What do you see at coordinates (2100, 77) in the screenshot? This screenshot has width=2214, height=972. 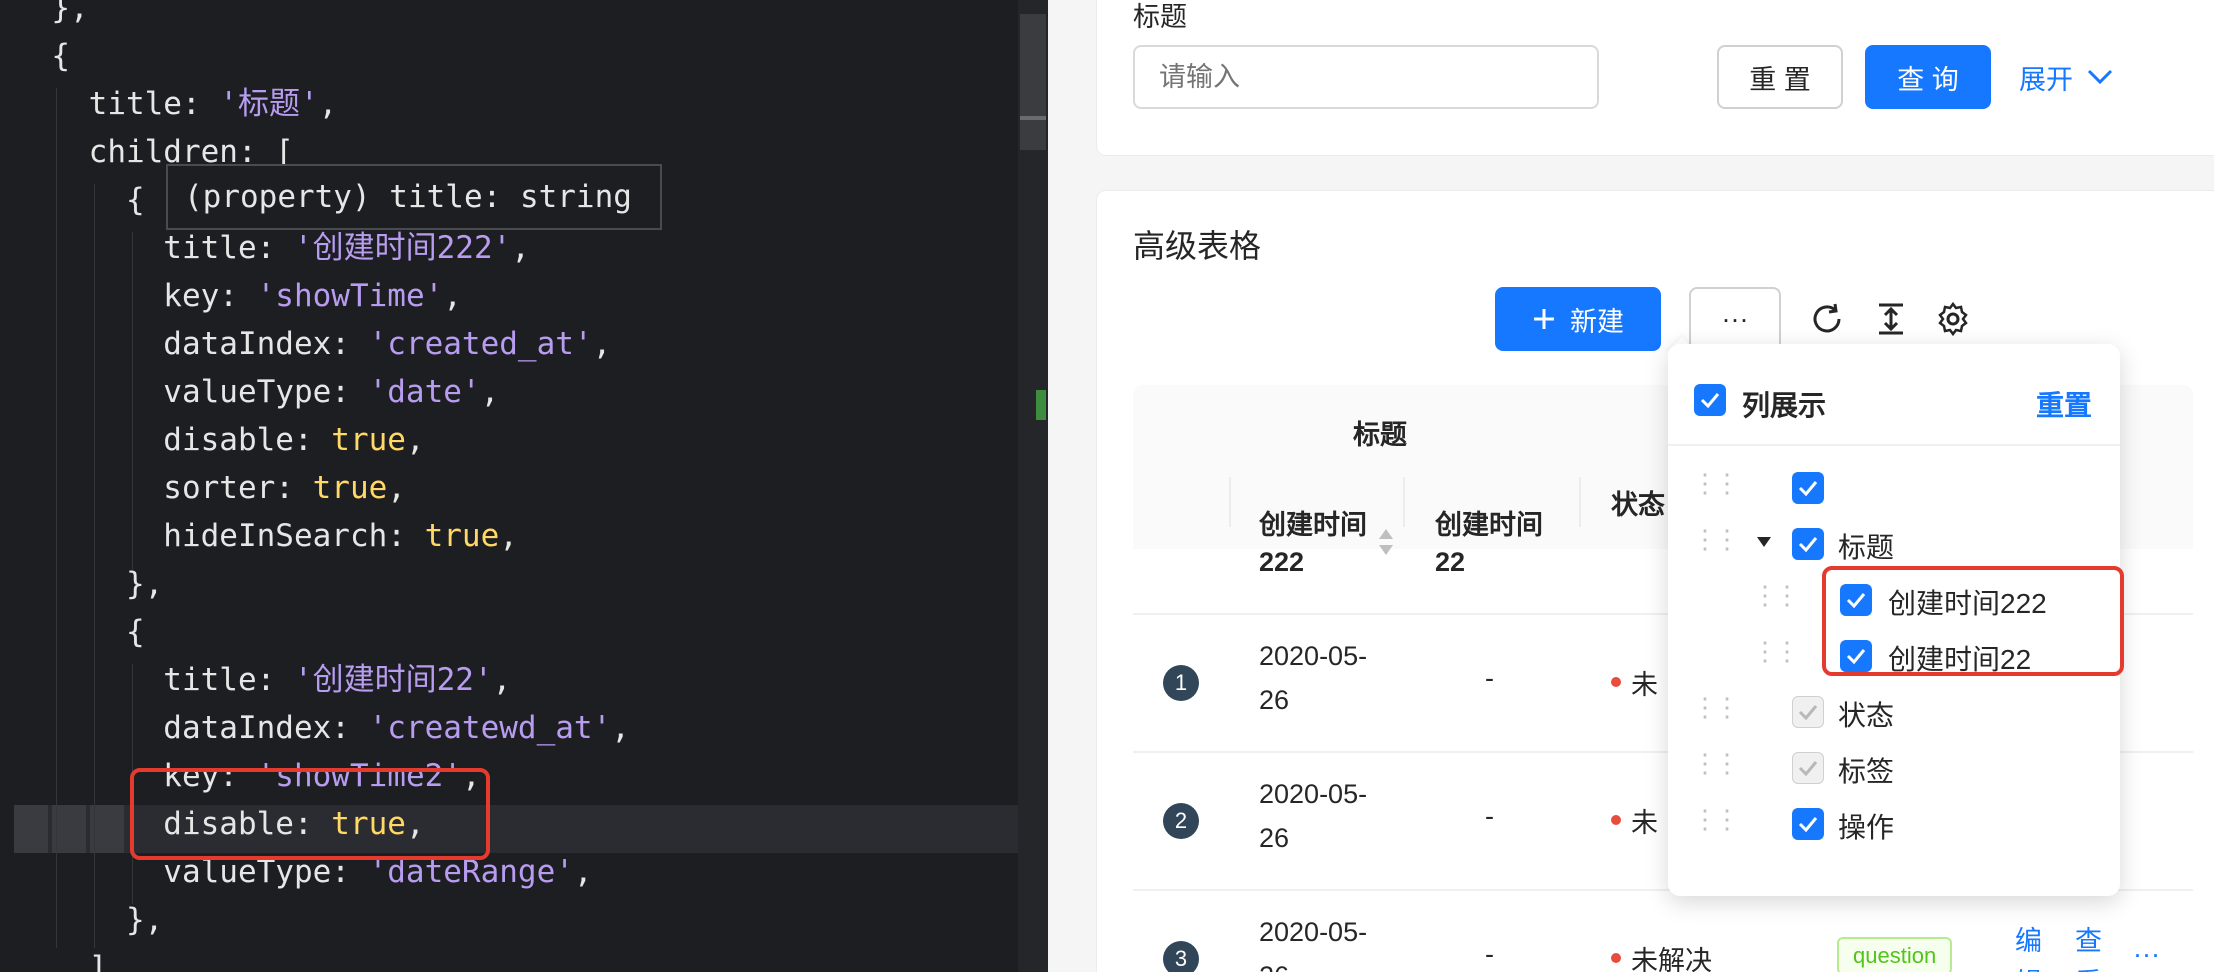 I see `chevron-down-icon` at bounding box center [2100, 77].